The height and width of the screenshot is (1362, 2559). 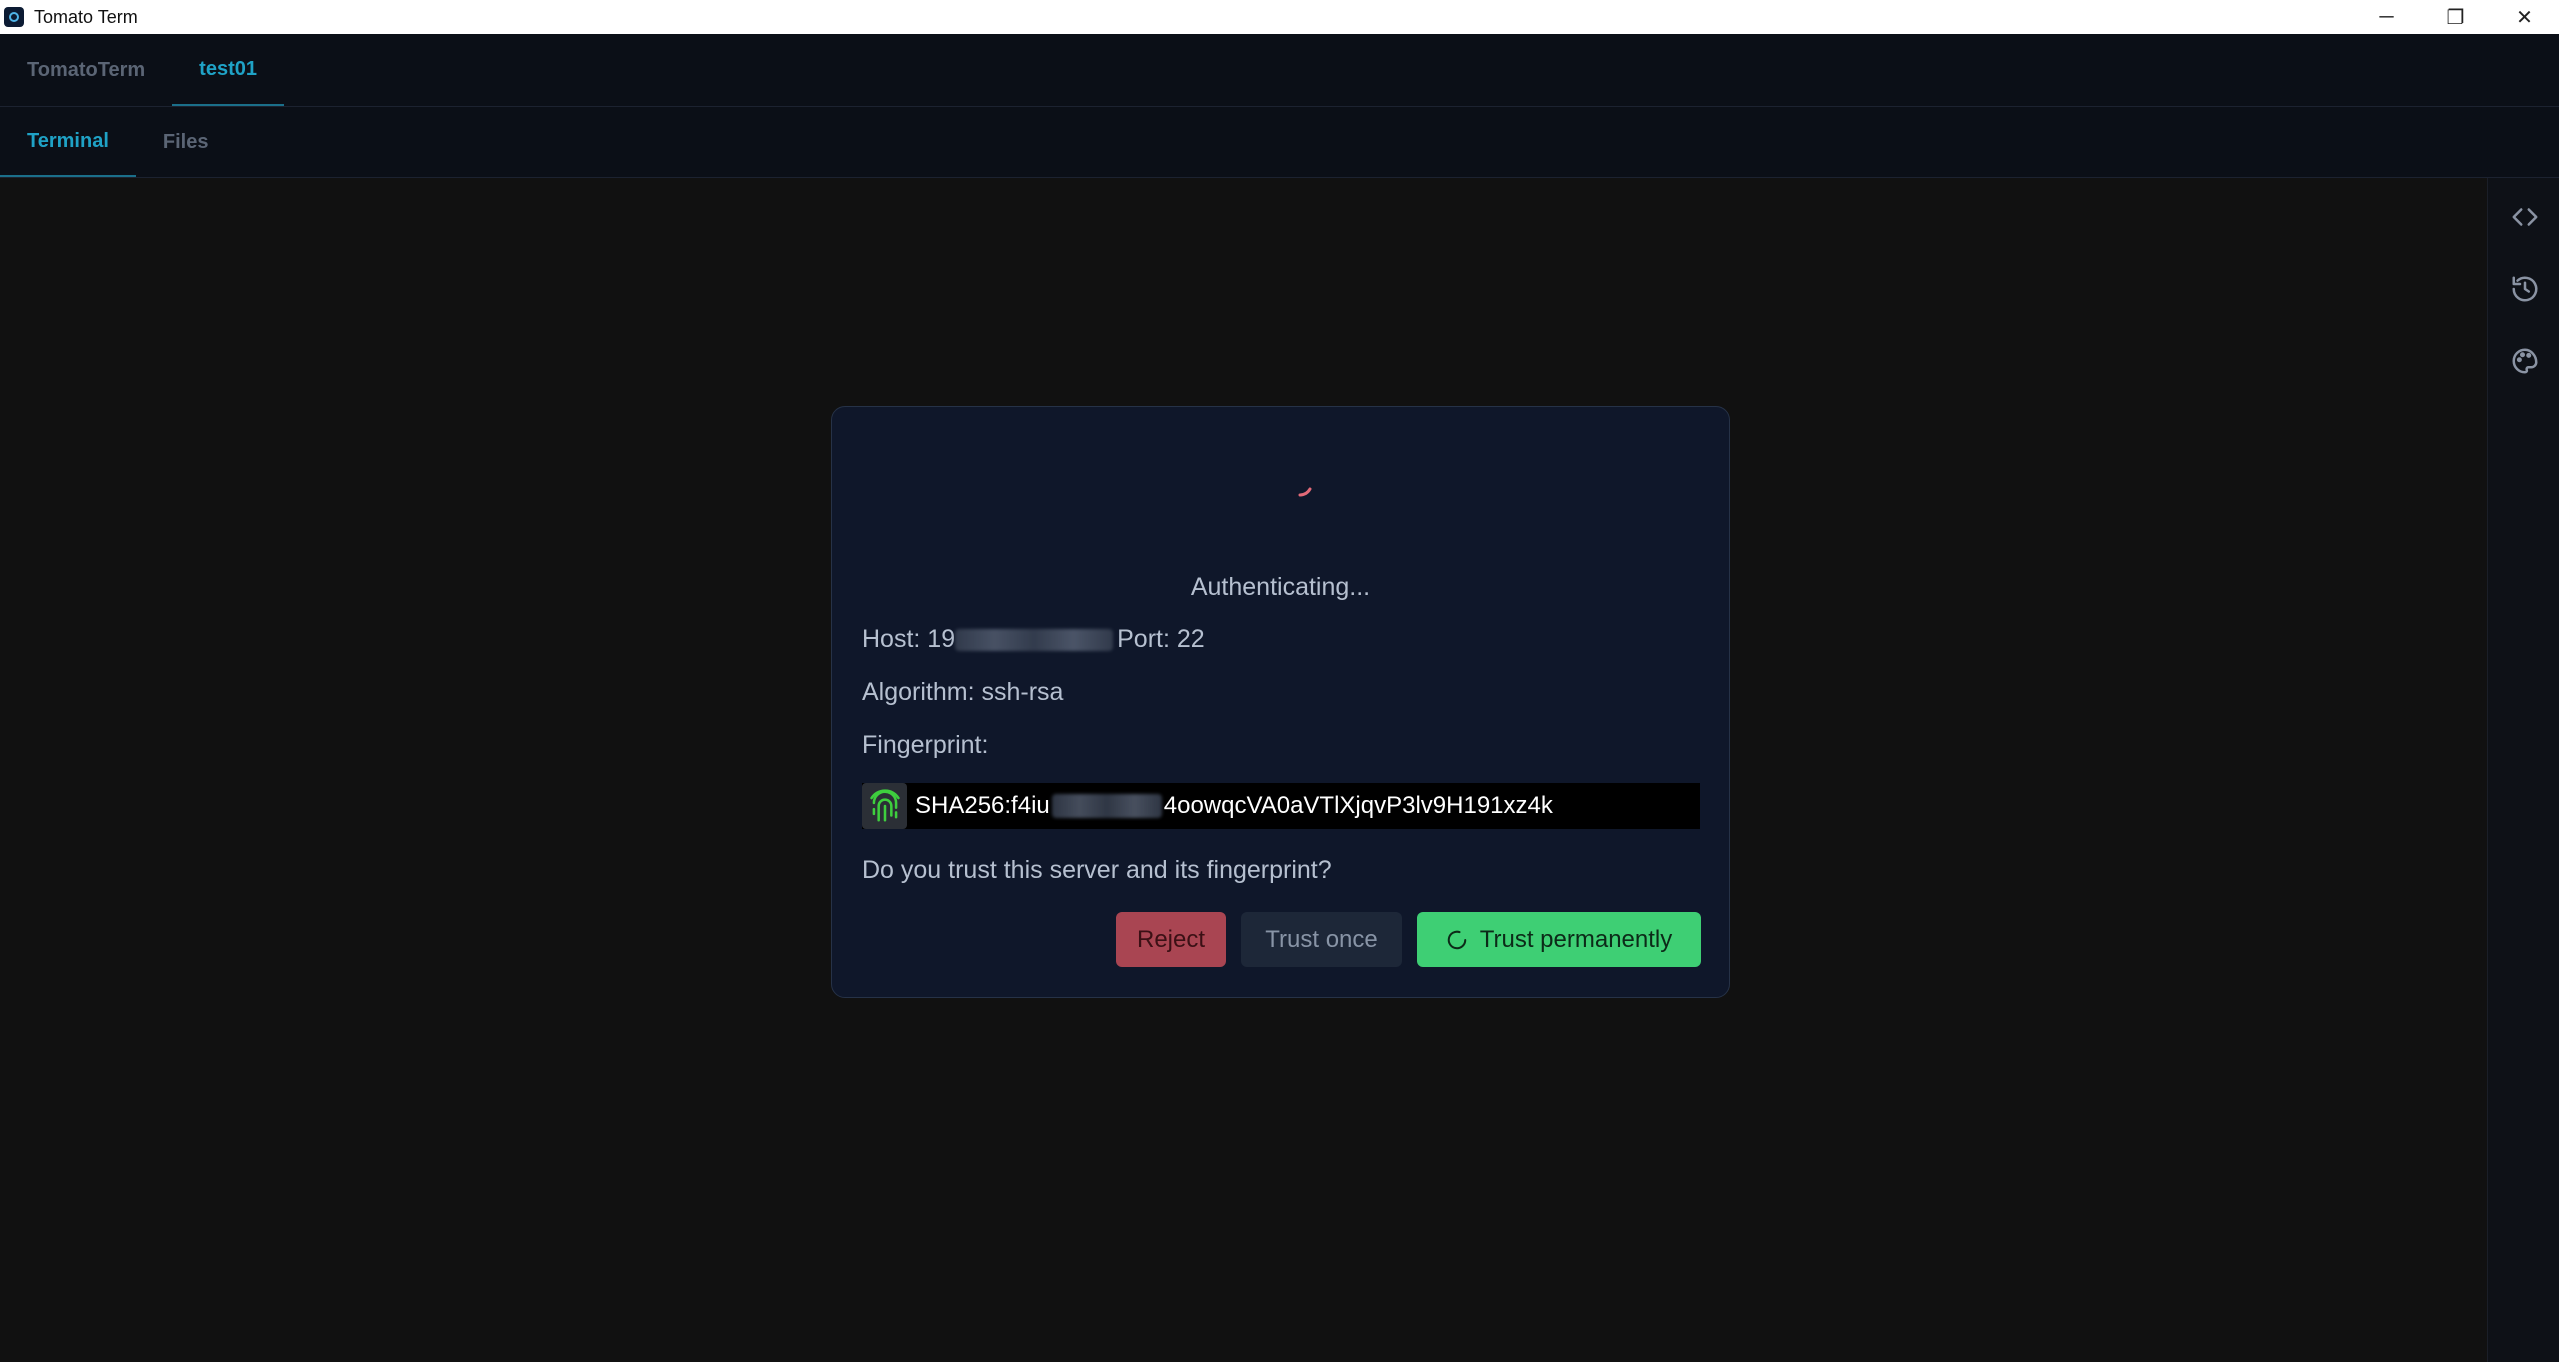 What do you see at coordinates (1456, 939) in the screenshot?
I see `loading-icon` at bounding box center [1456, 939].